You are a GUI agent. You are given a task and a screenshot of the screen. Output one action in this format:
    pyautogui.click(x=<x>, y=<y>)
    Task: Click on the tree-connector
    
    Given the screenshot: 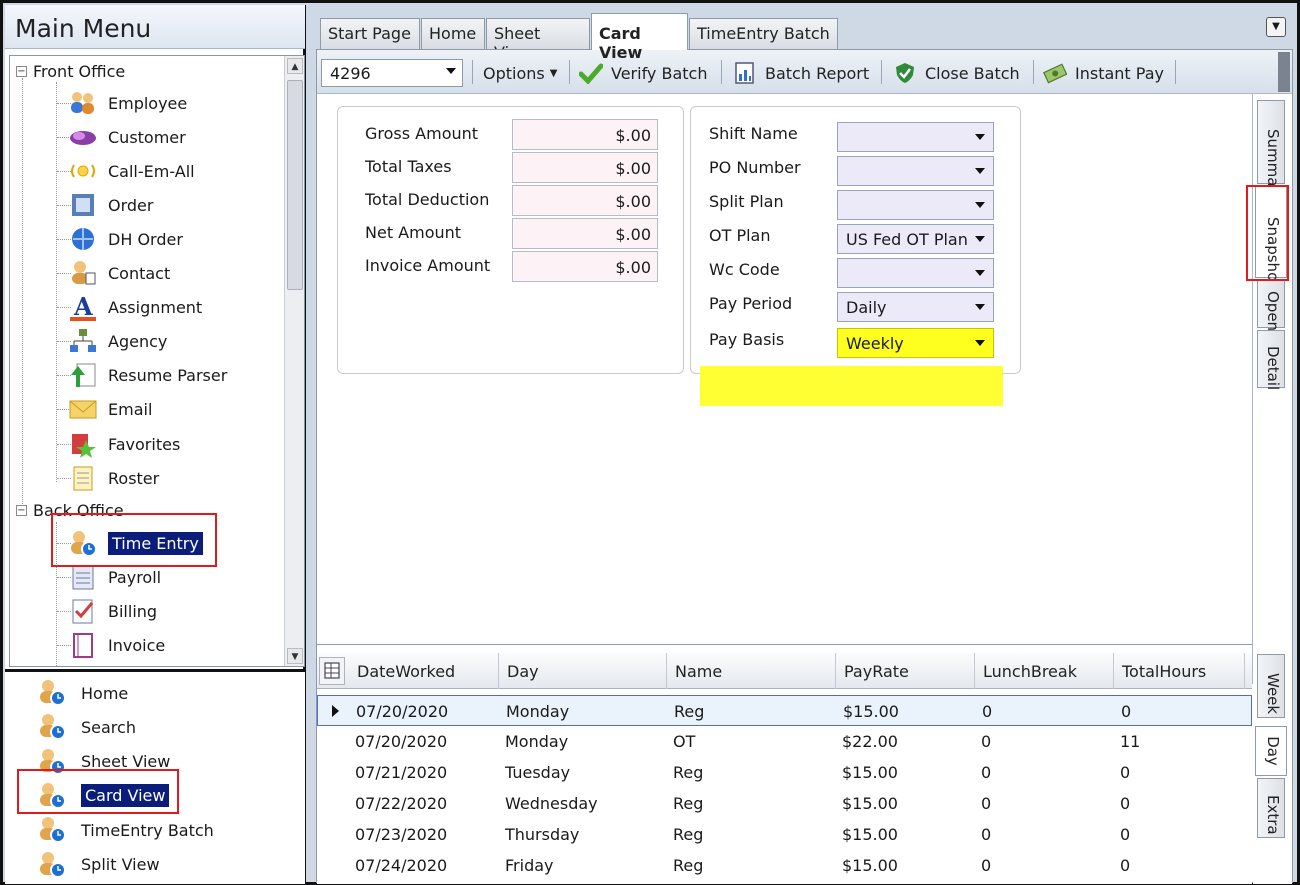 What is the action you would take?
    pyautogui.click(x=56, y=282)
    